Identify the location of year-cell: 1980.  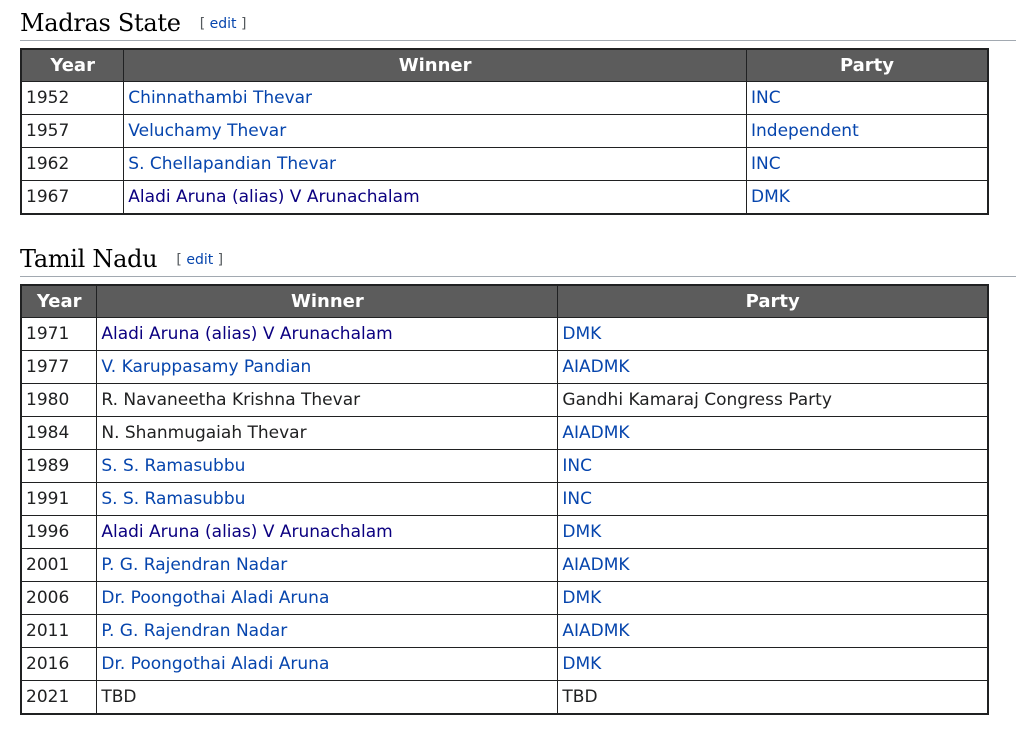
(59, 400).